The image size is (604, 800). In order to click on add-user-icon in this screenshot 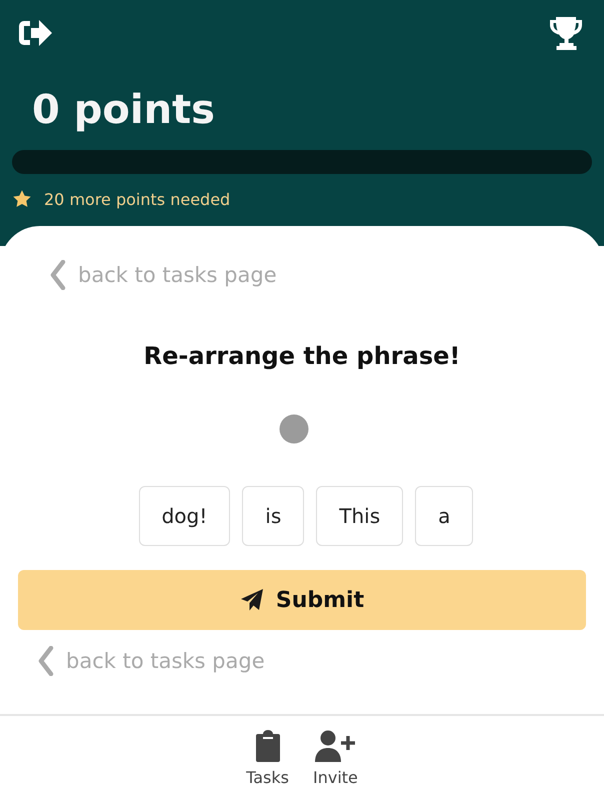, I will do `click(335, 746)`.